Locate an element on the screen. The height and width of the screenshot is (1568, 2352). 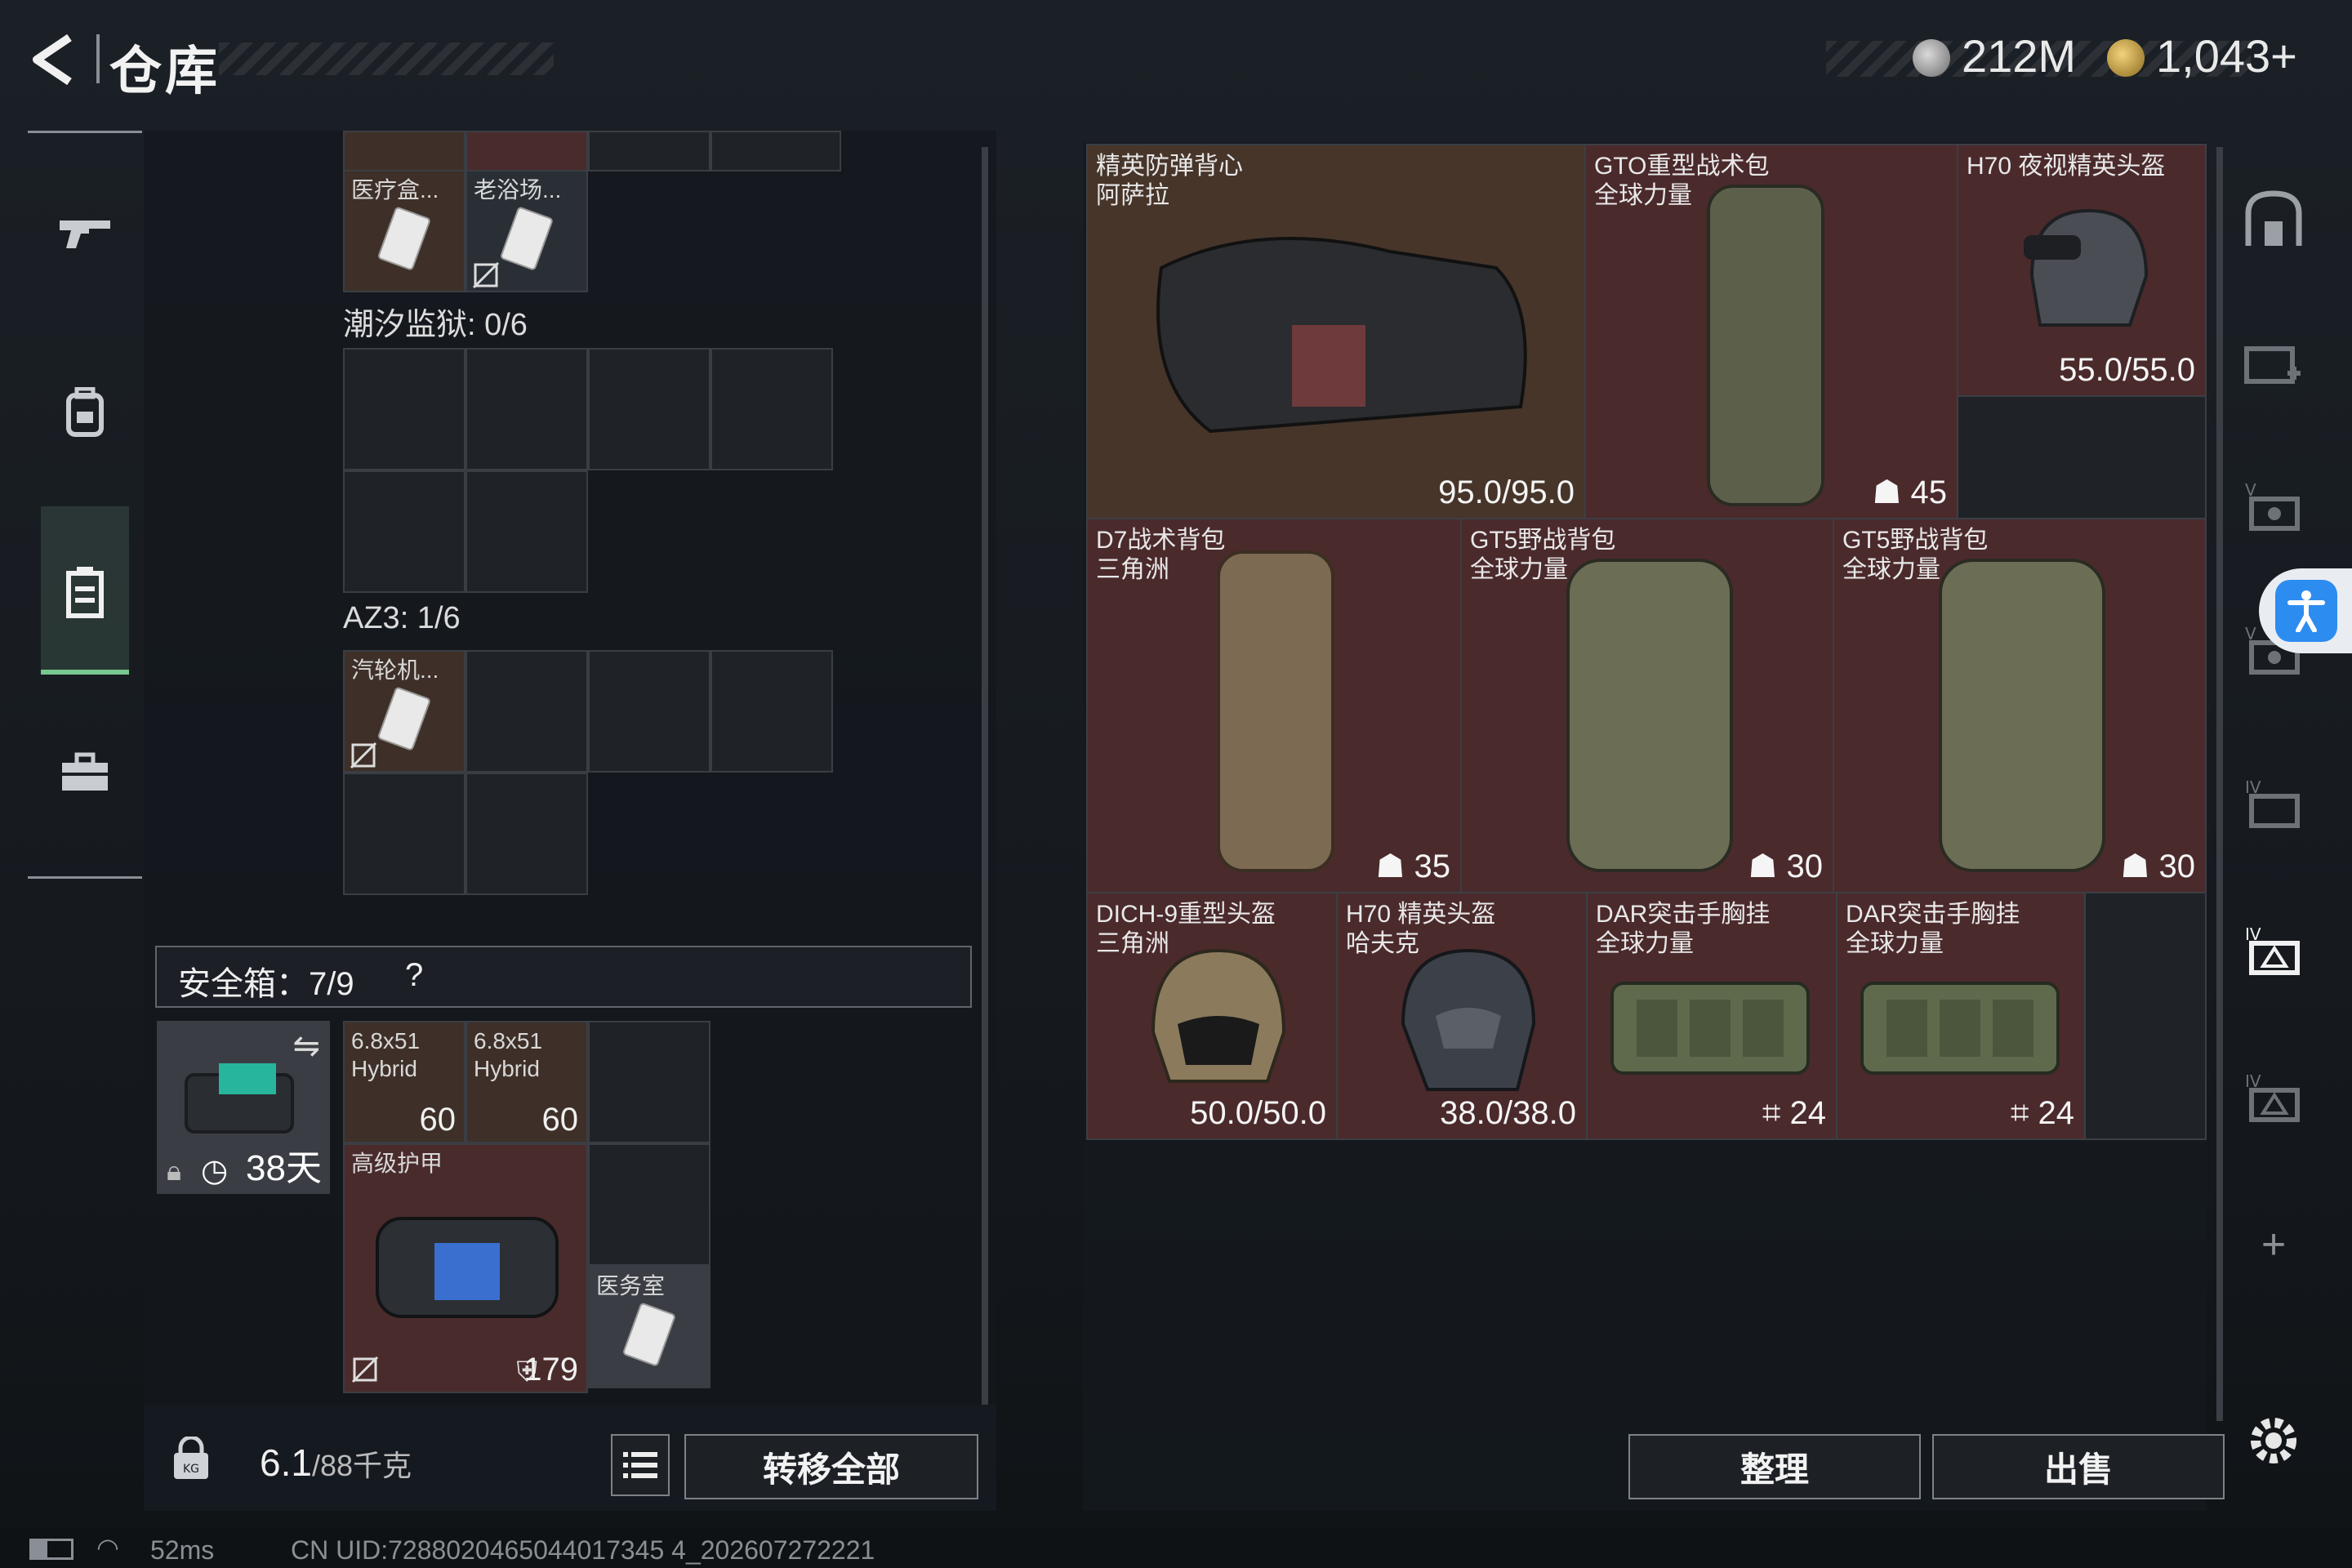
item-elite-vest: 精英防弹背心 阿萨拉 95.0/95.0 is located at coordinates (1336, 331).